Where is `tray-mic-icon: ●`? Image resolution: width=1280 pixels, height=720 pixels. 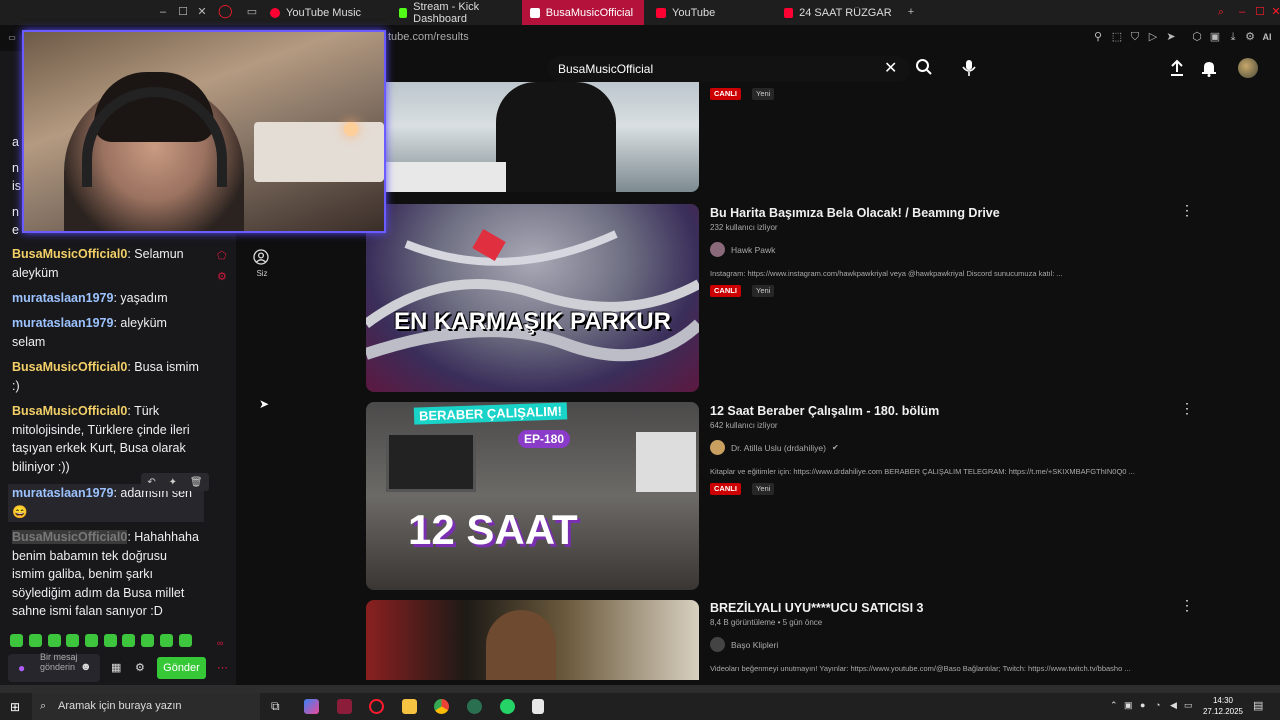
tray-mic-icon: ● is located at coordinates (1142, 705).